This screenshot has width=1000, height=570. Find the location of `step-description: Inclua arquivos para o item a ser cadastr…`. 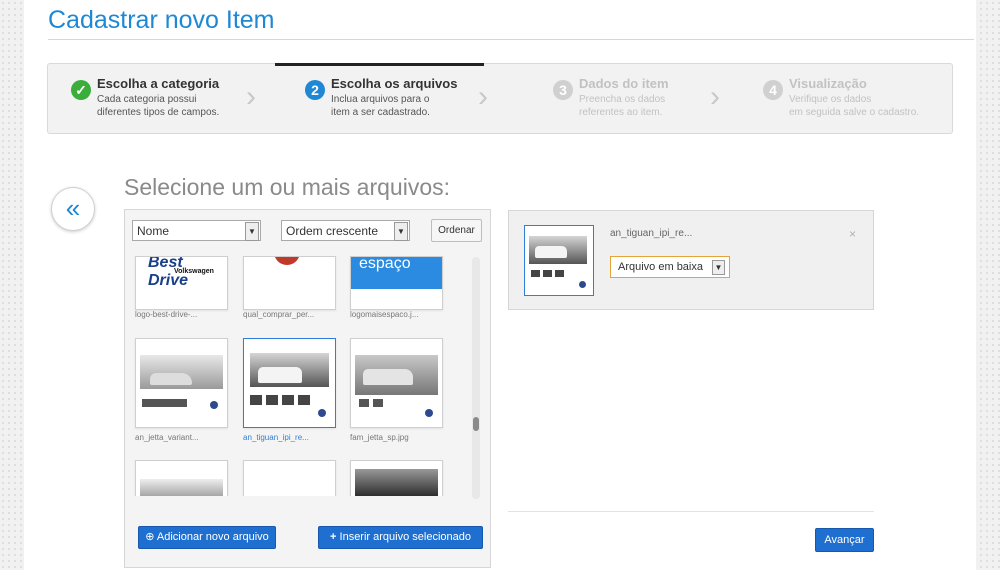

step-description: Inclua arquivos para o item a ser cadastr… is located at coordinates (380, 106).